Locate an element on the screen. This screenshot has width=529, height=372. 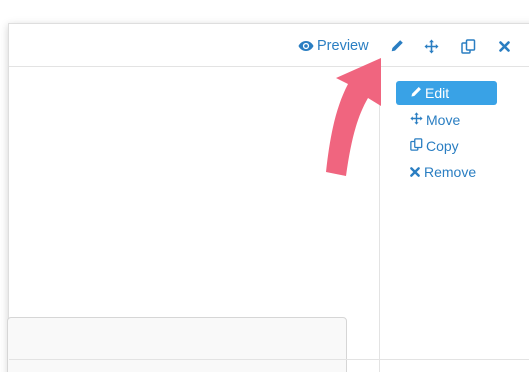
question-toolbar: Preview is located at coordinates (269, 45).